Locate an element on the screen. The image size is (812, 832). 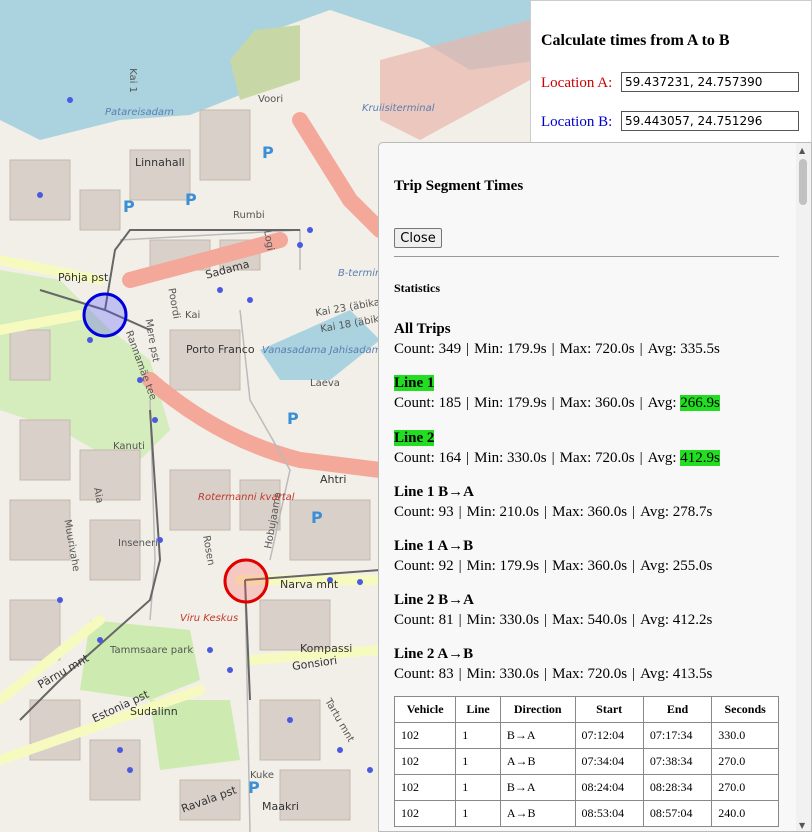
stat-name: Line 1 is located at coordinates (414, 383).